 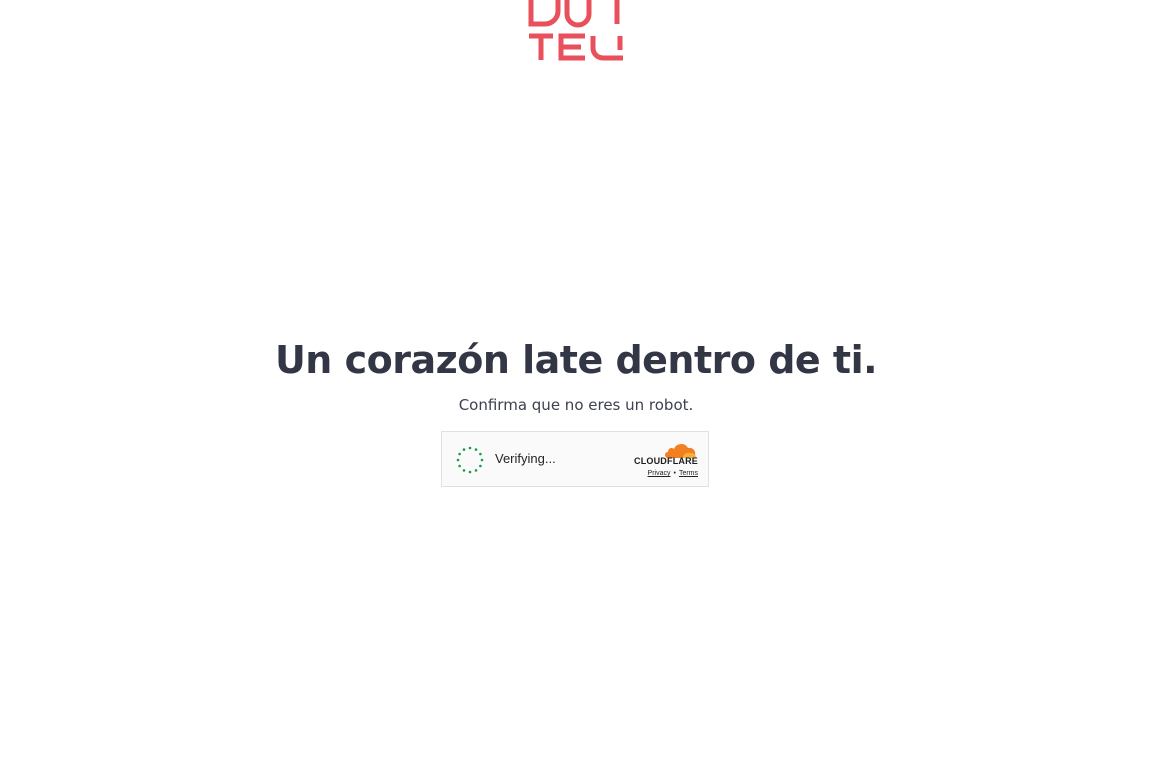 What do you see at coordinates (470, 460) in the screenshot?
I see `spinner-icon` at bounding box center [470, 460].